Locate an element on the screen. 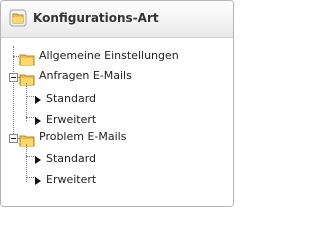 This screenshot has width=320, height=240. tree-node-problem-emails: Problem E-Mails is located at coordinates (117, 136).